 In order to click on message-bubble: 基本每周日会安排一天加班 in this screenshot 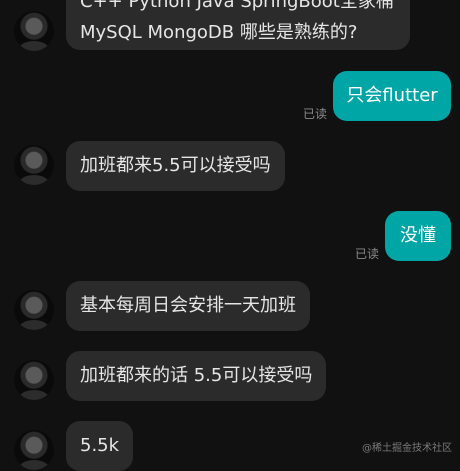, I will do `click(188, 306)`.